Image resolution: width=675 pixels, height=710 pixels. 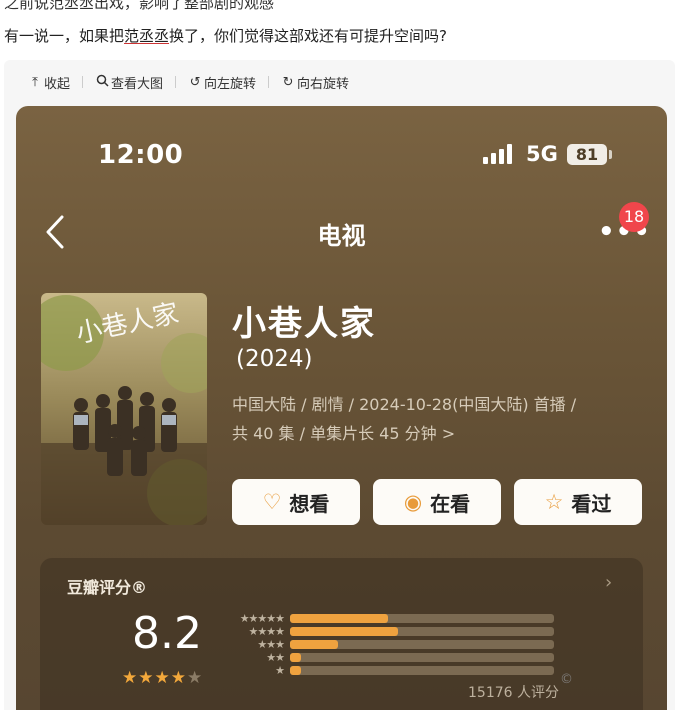 I want to click on battery-icon: 81, so click(x=587, y=154).